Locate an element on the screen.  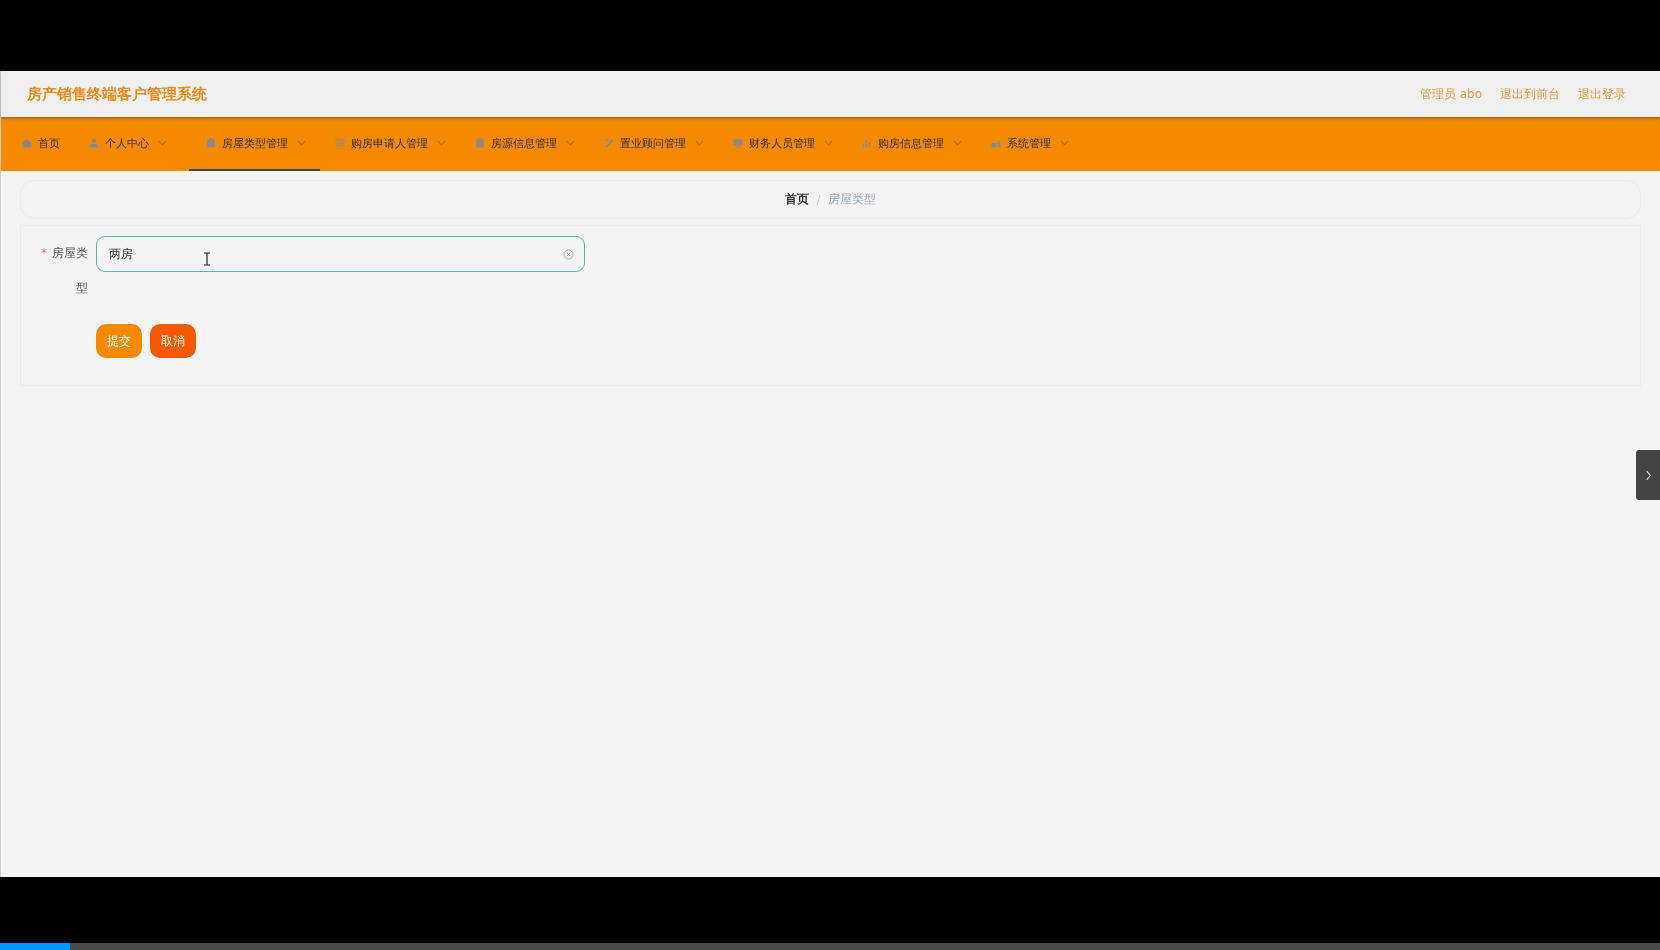
breadcrumb-item: 首页 is located at coordinates (796, 199).